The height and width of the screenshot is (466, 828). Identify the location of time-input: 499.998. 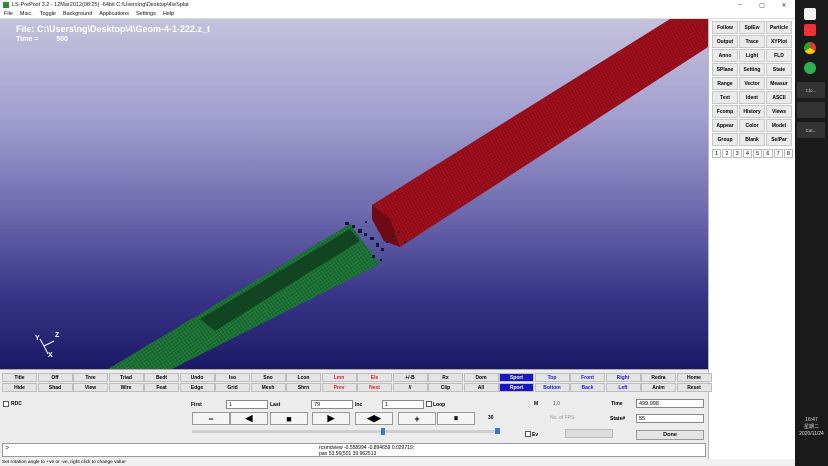
(670, 403).